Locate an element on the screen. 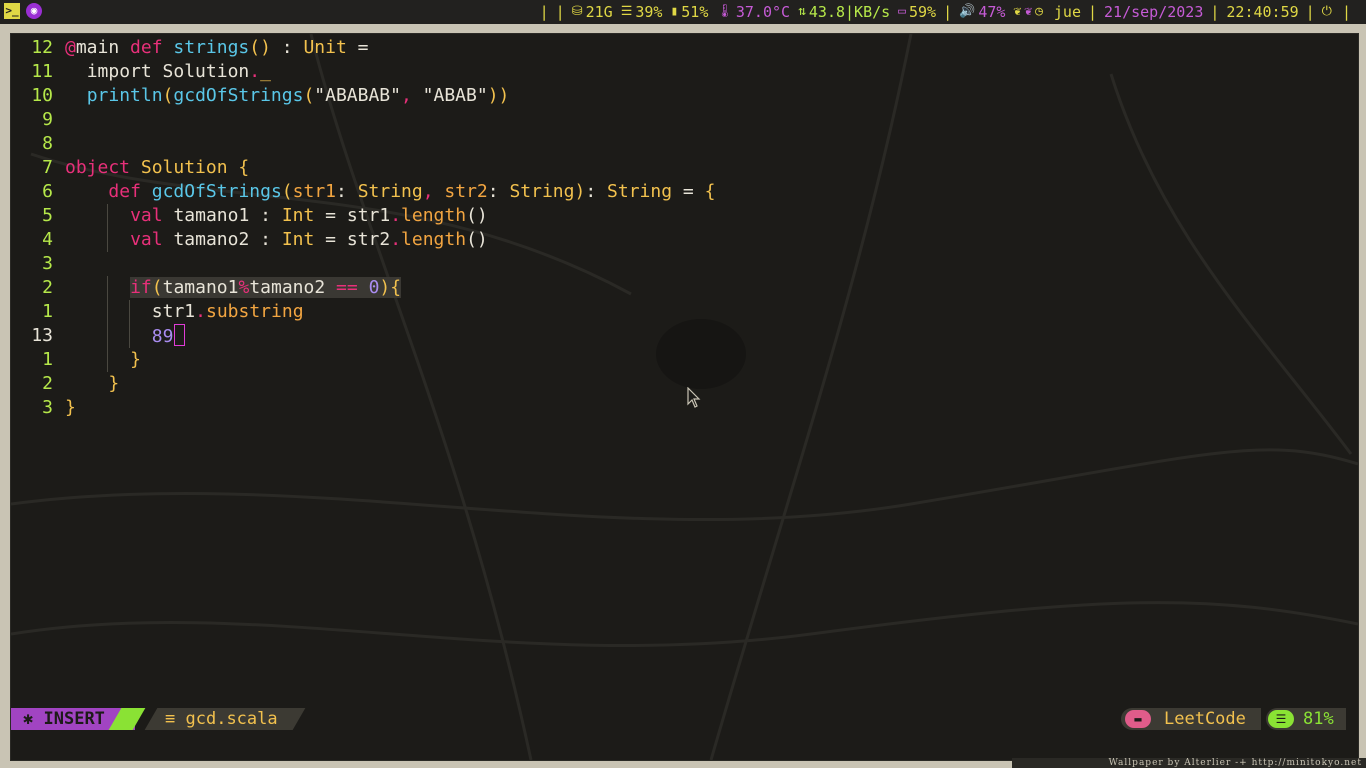 Image resolution: width=1366 pixels, height=768 pixels. lines-icon: ☰ is located at coordinates (1281, 719).